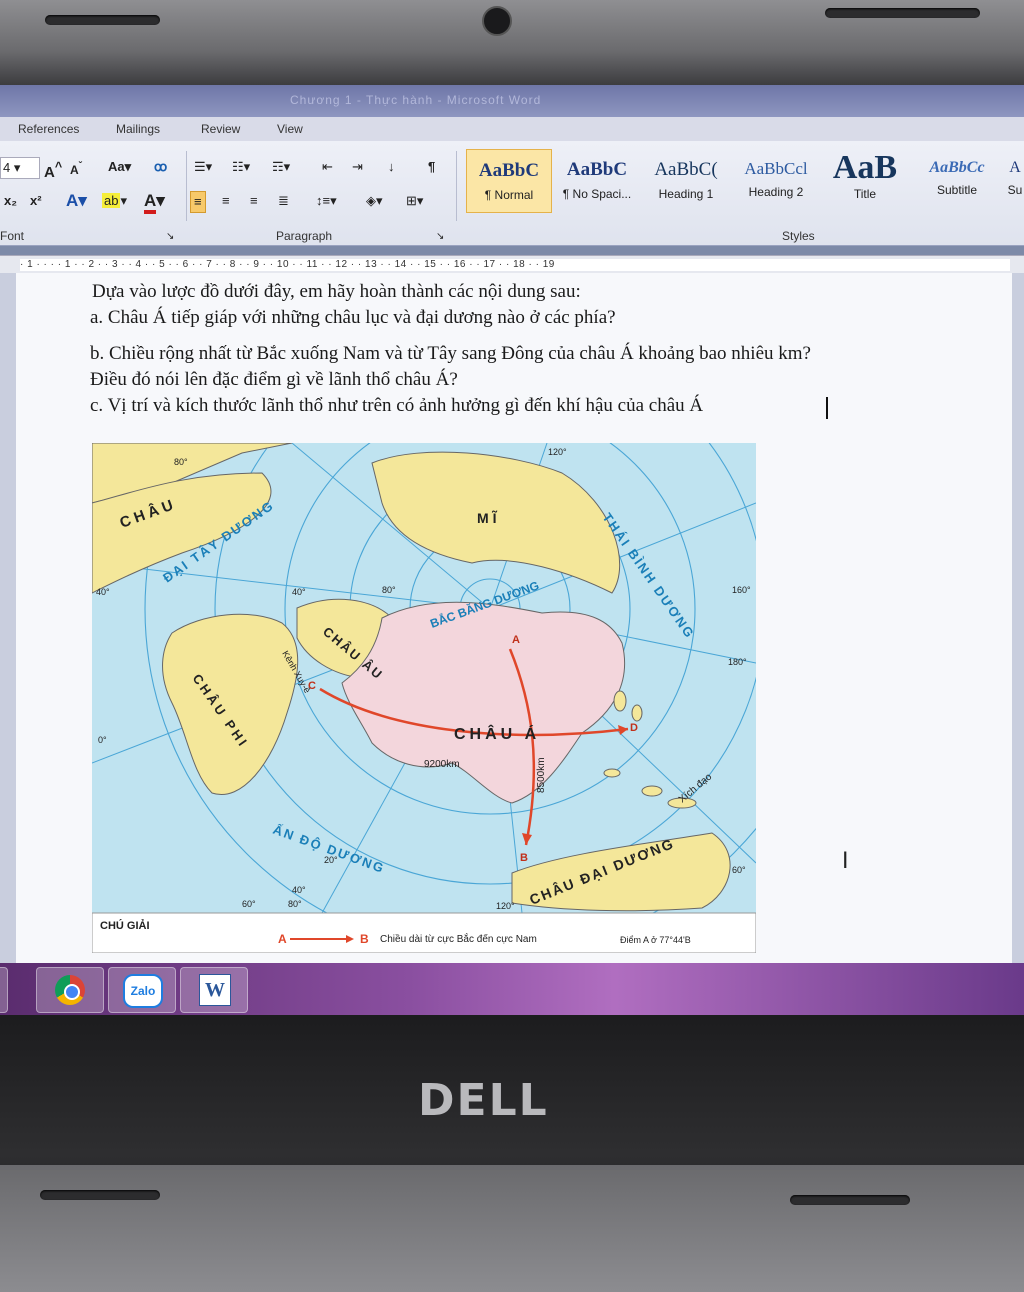 This screenshot has width=1024, height=1292. I want to click on tab-view: View, so click(290, 129).